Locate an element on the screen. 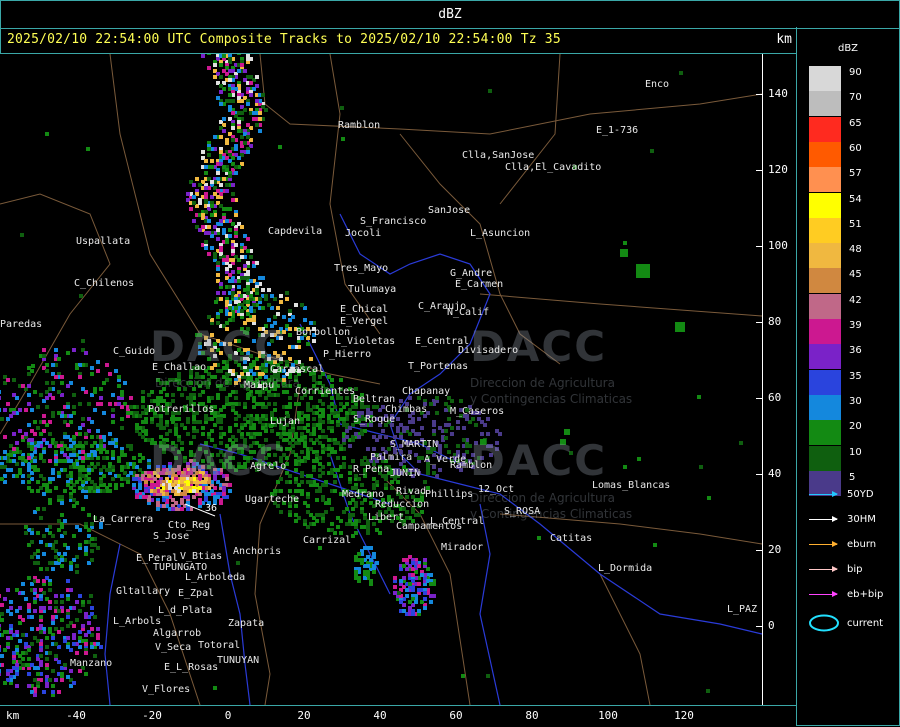 The width and height of the screenshot is (900, 727). legend-value-45: 45 is located at coordinates (855, 275).